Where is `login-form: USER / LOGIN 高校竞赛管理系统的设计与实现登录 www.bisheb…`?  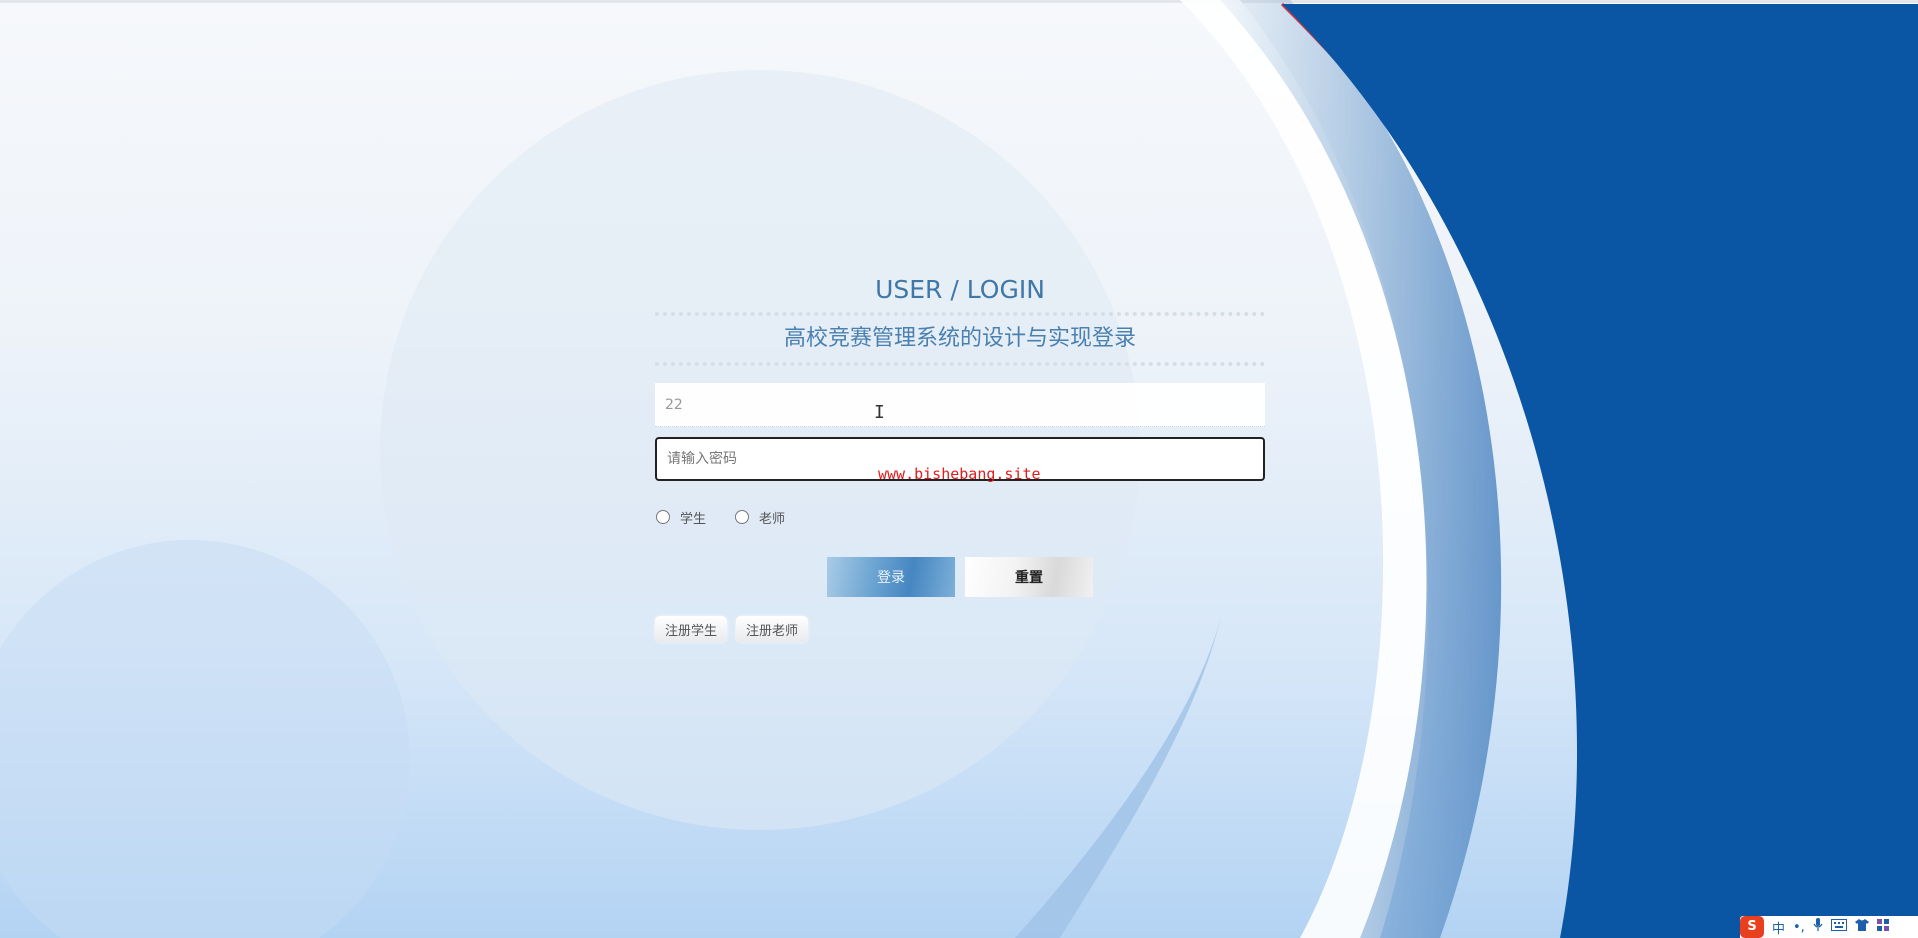 login-form: USER / LOGIN 高校竞赛管理系统的设计与实现登录 www.bisheb… is located at coordinates (960, 453).